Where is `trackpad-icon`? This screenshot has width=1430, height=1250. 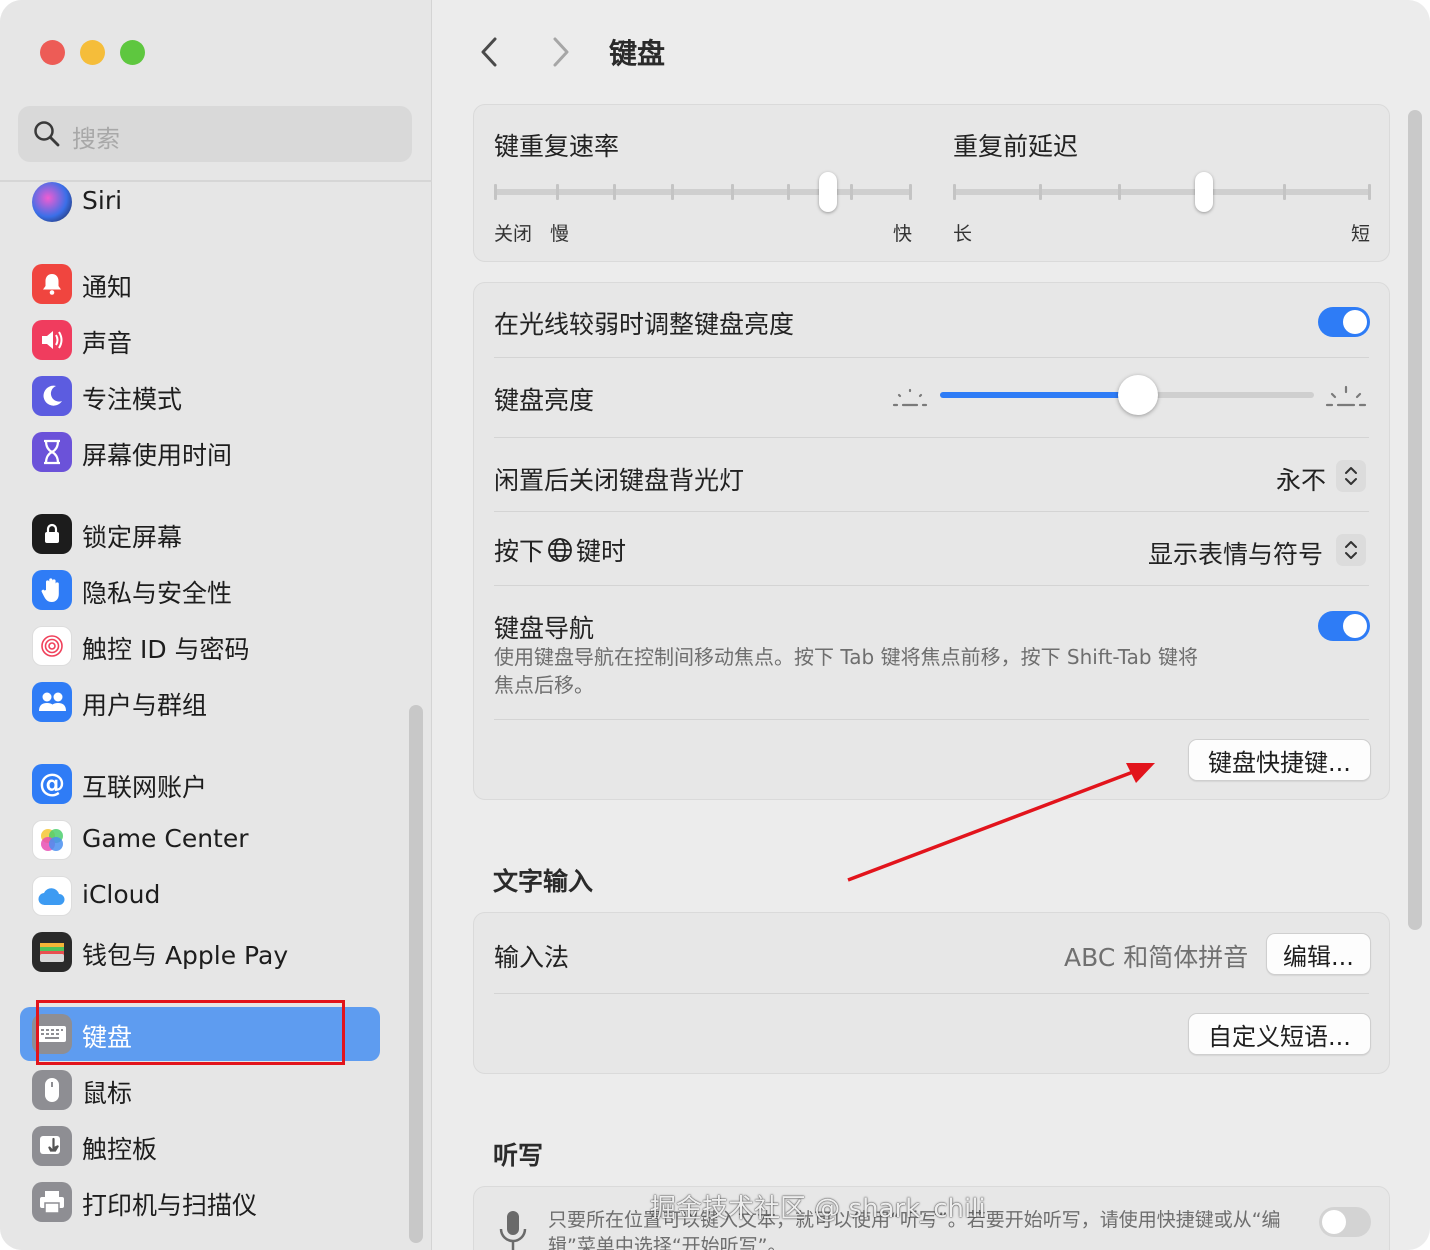
trackpad-icon is located at coordinates (52, 1146).